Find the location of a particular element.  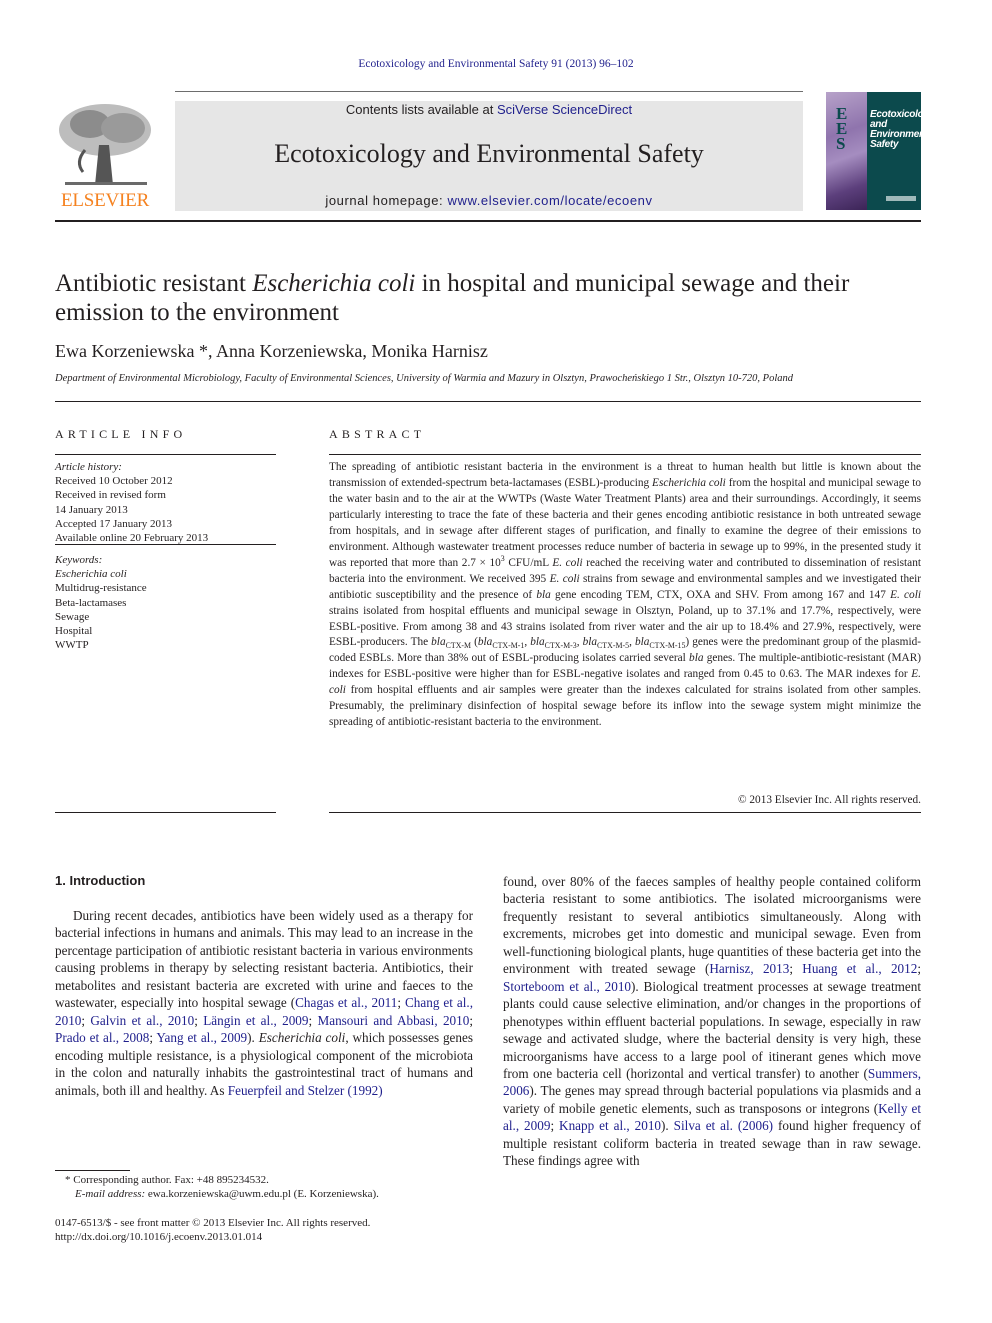

contents-prefix: Contents lists available at is located at coordinates (421, 109).